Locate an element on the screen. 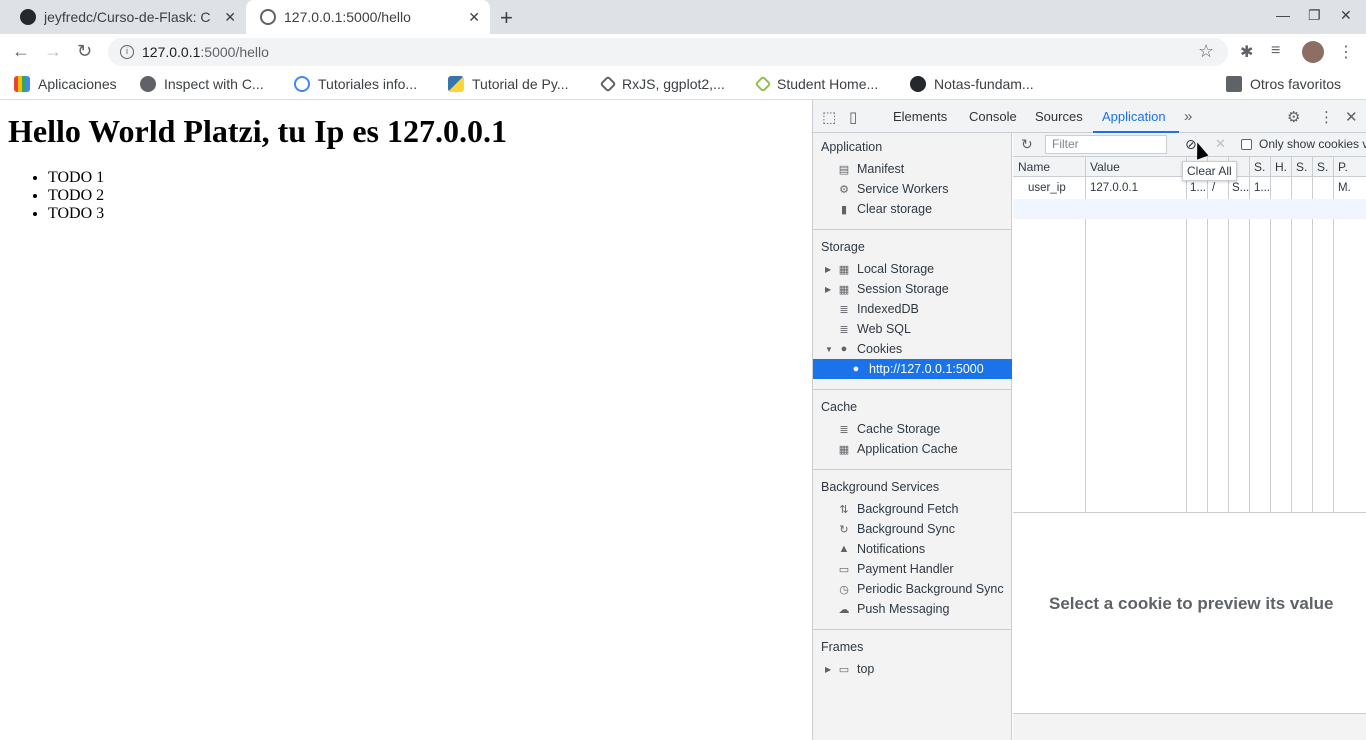 This screenshot has height=740, width=1366. sidebar-item-session-storage: ▶ ▦ Session Storage is located at coordinates (912, 289).